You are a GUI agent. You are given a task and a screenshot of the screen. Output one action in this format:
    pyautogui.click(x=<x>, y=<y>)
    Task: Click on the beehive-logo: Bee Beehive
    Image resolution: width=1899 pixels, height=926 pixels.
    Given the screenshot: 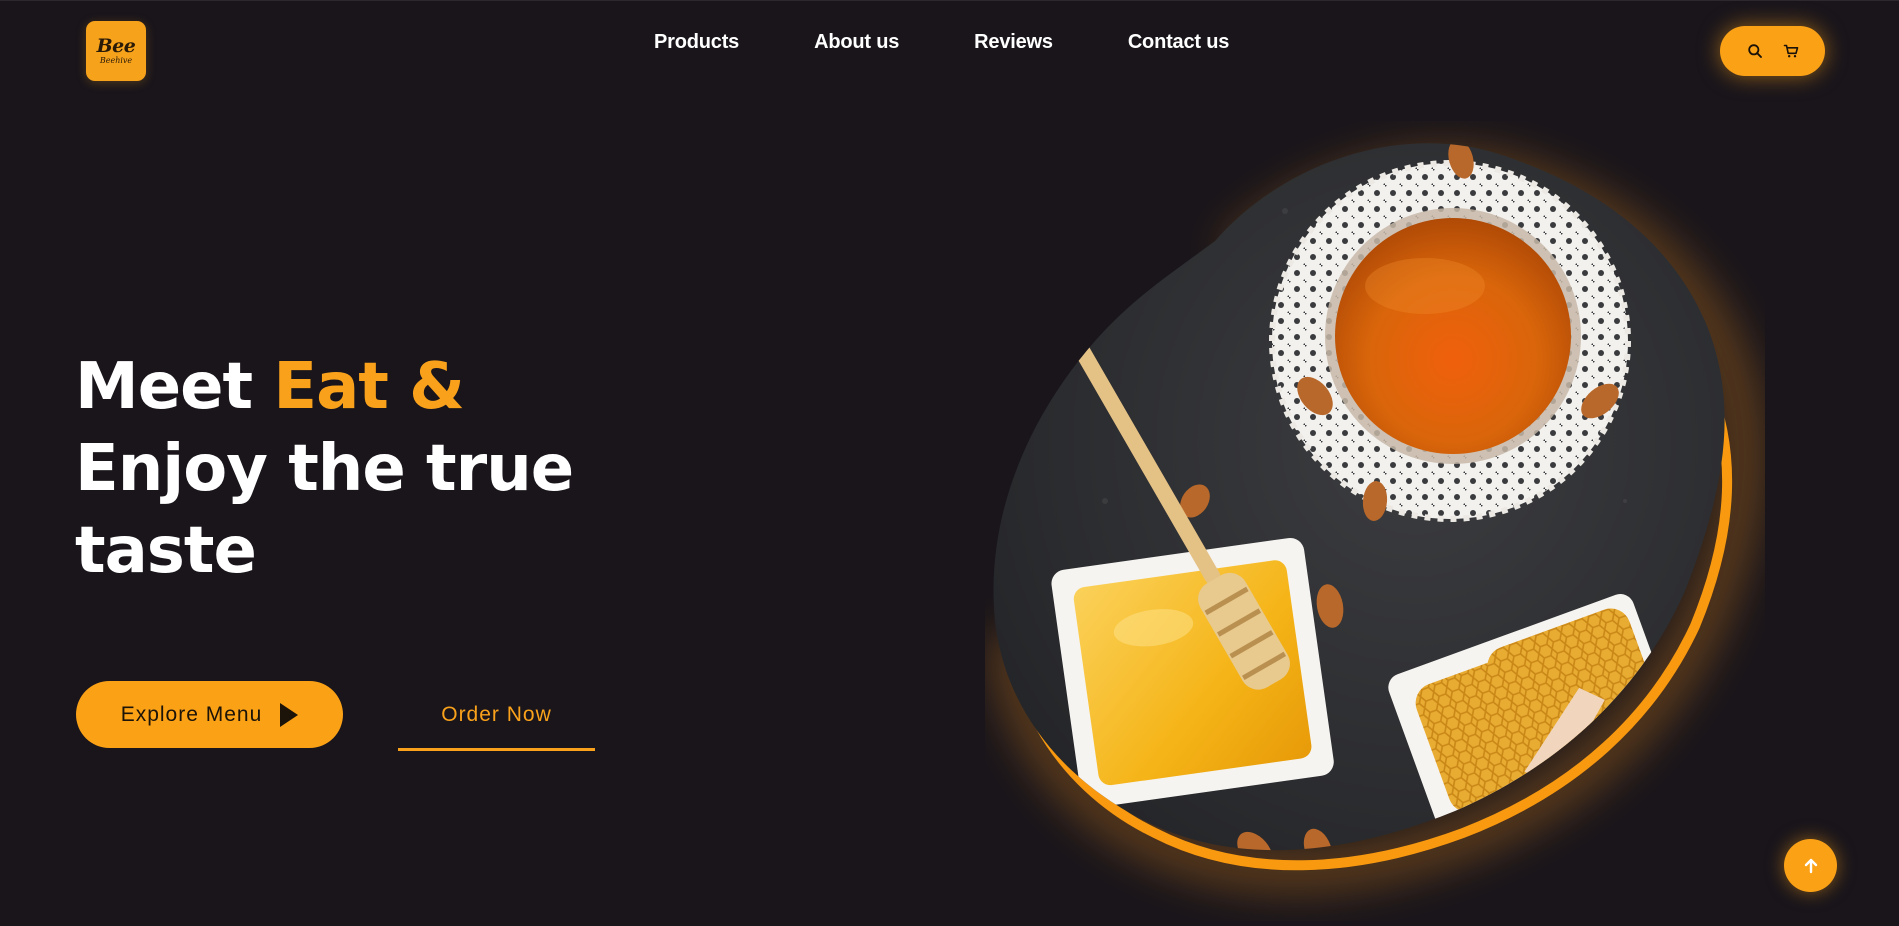 What is the action you would take?
    pyautogui.click(x=116, y=51)
    